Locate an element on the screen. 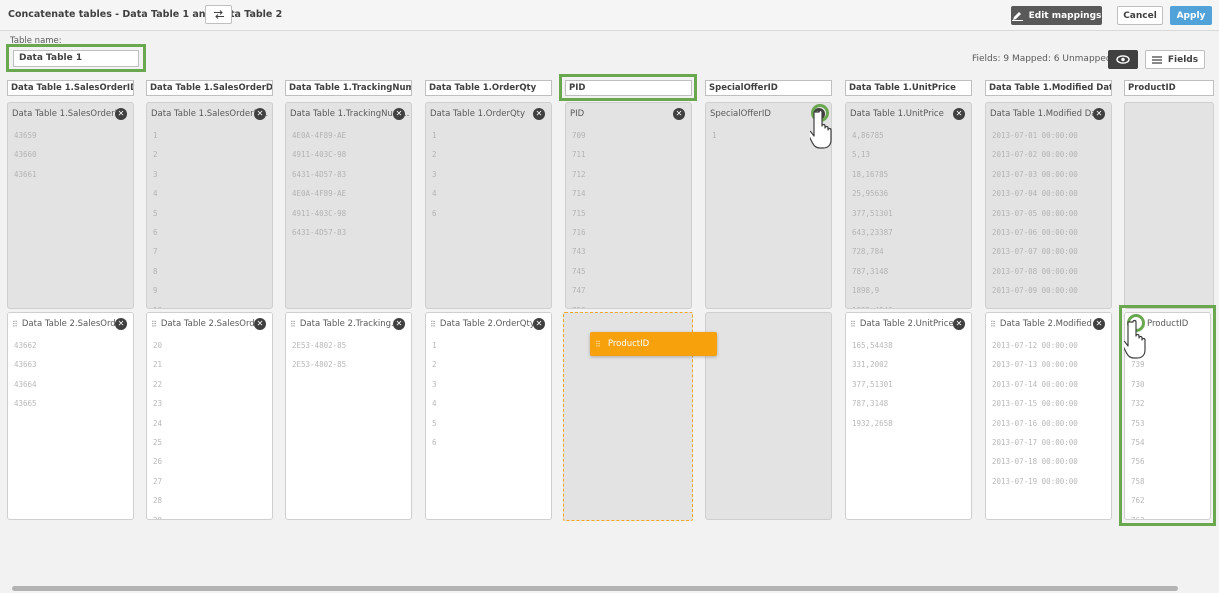  column-header-input: Data Table 1.TrackingNumber is located at coordinates (348, 88).